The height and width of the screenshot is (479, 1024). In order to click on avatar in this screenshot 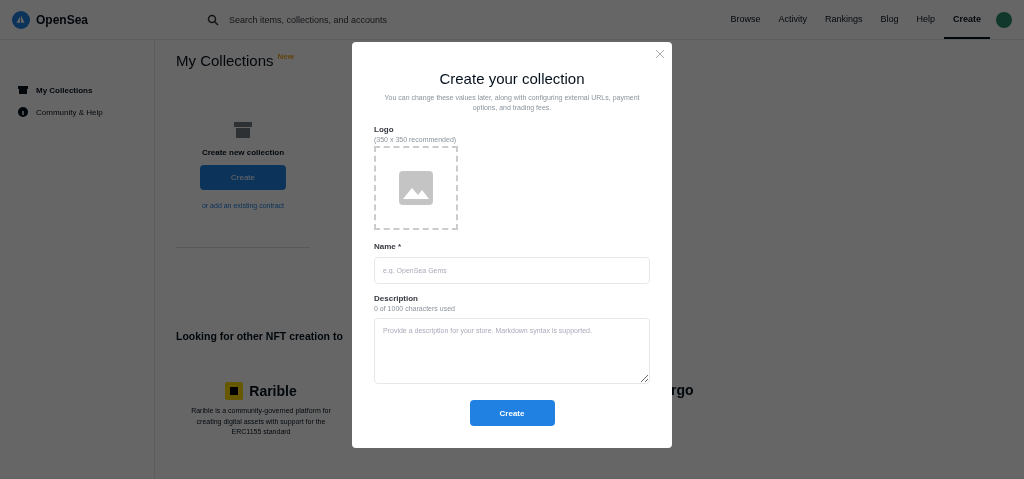, I will do `click(1004, 19)`.